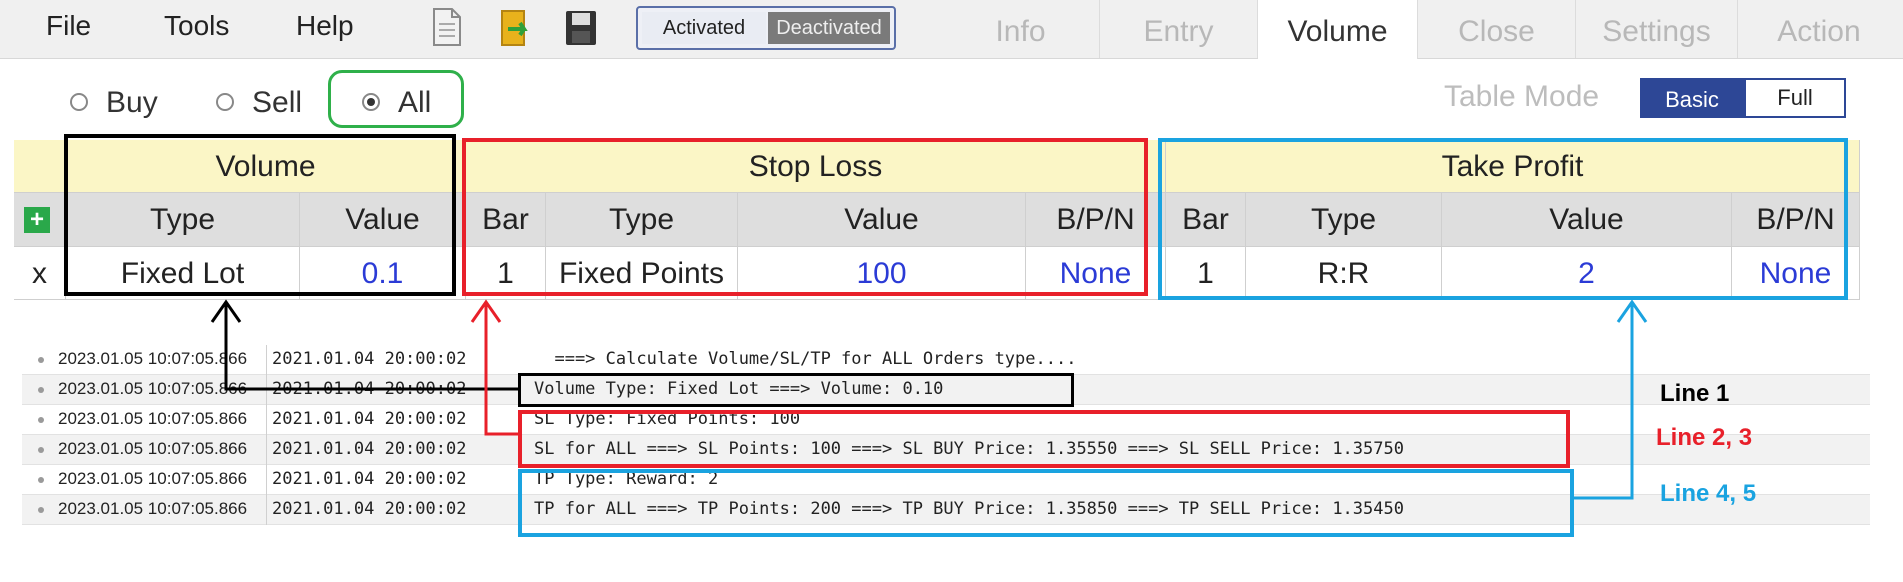 This screenshot has width=1903, height=582. What do you see at coordinates (1708, 493) in the screenshot?
I see `annotation-line45: Line 4, 5` at bounding box center [1708, 493].